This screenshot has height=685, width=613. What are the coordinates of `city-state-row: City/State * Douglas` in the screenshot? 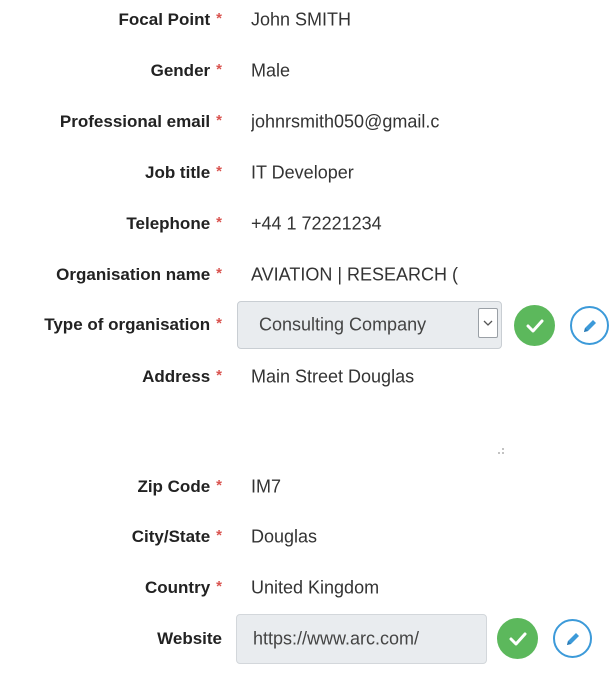 It's located at (306, 537).